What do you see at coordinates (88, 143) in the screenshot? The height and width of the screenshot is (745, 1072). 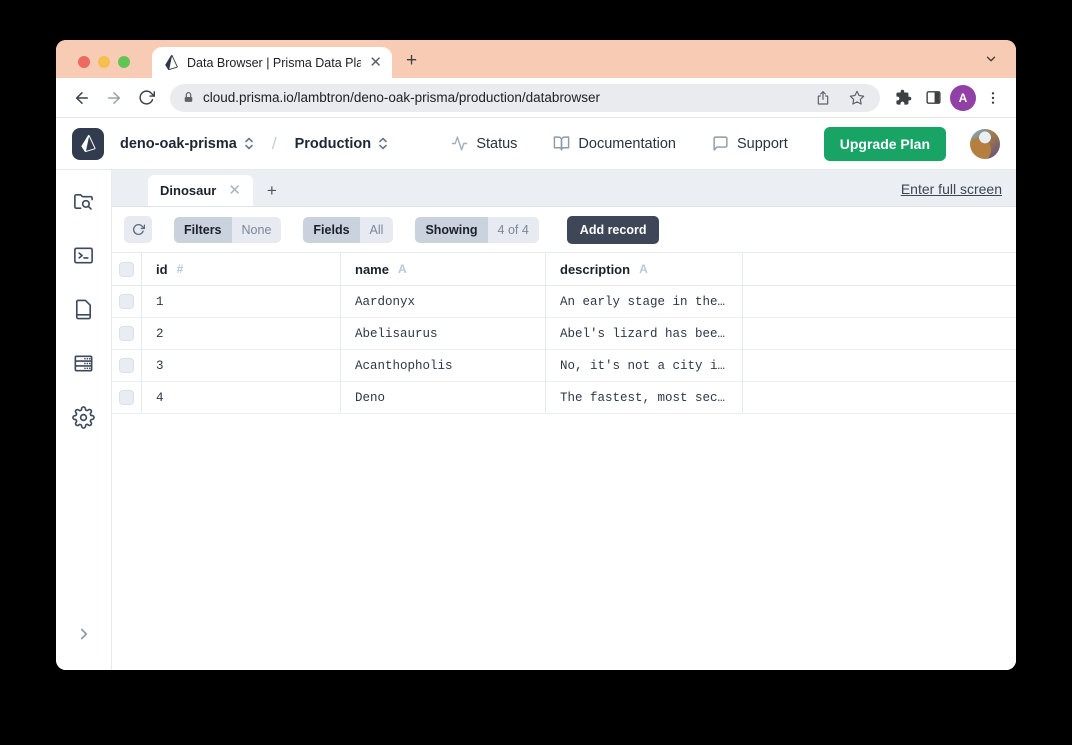 I see `prisma-logo` at bounding box center [88, 143].